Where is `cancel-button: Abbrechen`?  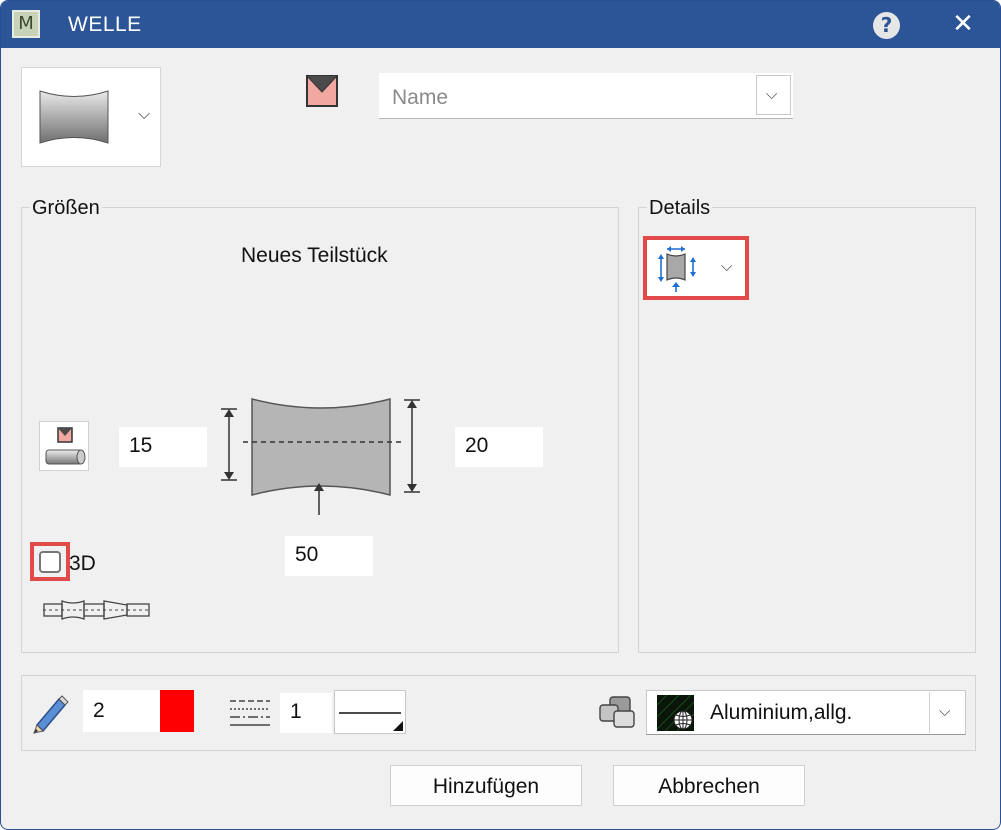 cancel-button: Abbrechen is located at coordinates (709, 785).